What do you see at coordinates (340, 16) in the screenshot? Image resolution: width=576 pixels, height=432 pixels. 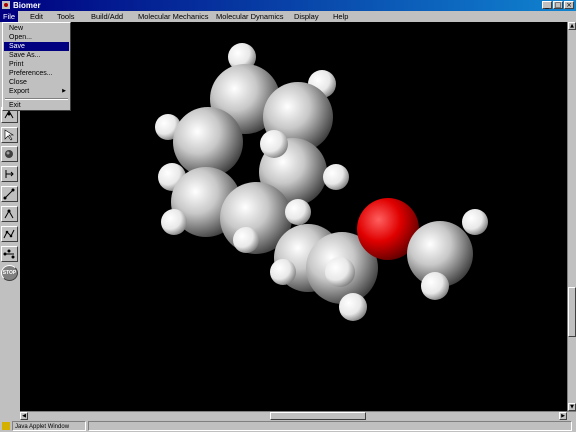 I see `menu-help: Help` at bounding box center [340, 16].